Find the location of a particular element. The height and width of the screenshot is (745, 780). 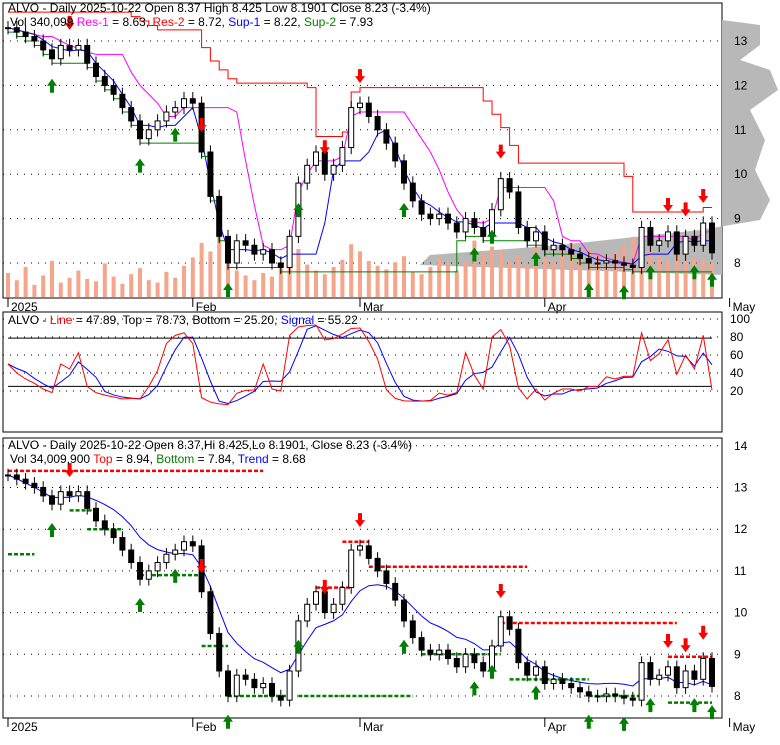

bottom-label: Bottom is located at coordinates (175, 459).